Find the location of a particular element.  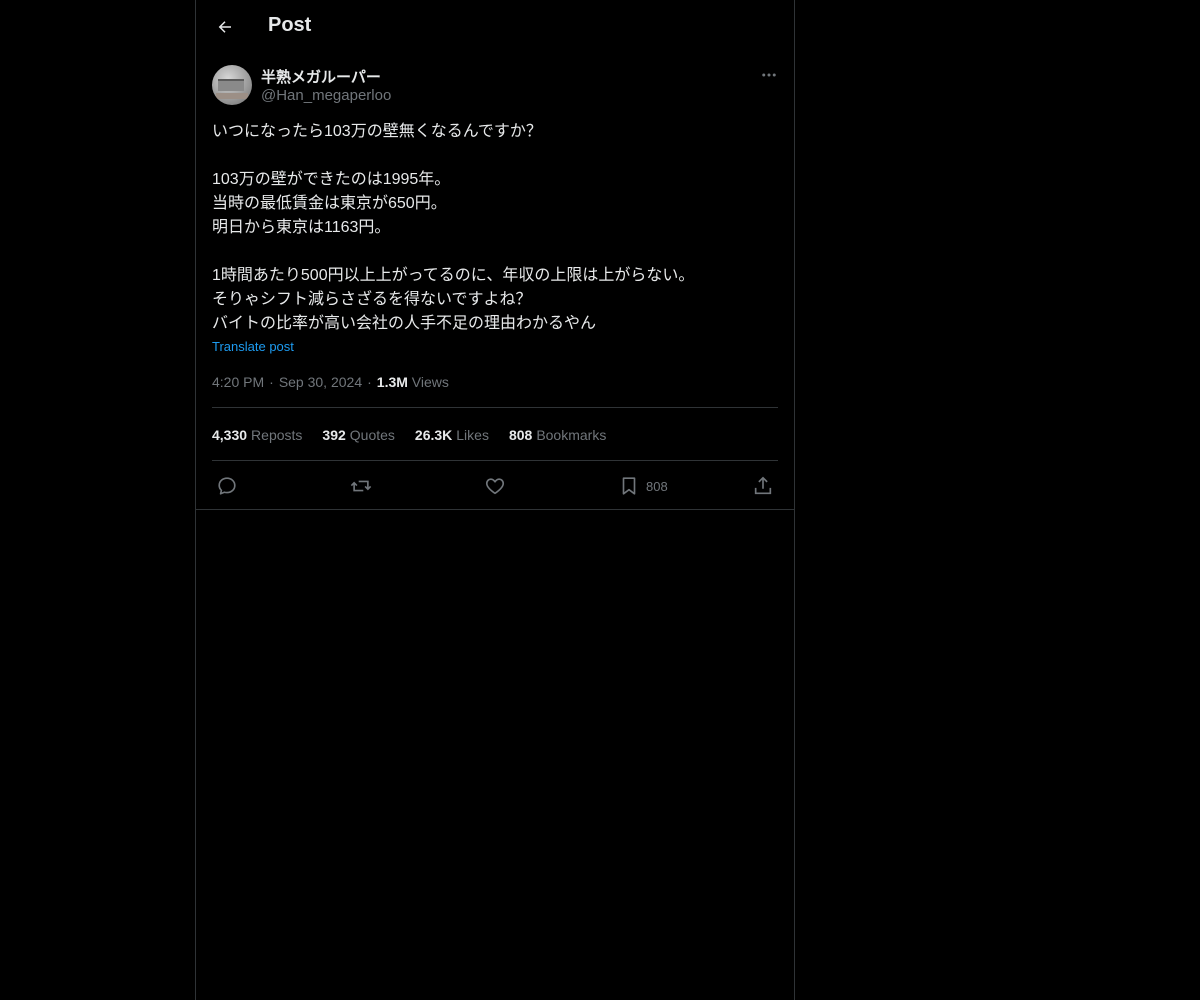

views-label: Views is located at coordinates (430, 382).